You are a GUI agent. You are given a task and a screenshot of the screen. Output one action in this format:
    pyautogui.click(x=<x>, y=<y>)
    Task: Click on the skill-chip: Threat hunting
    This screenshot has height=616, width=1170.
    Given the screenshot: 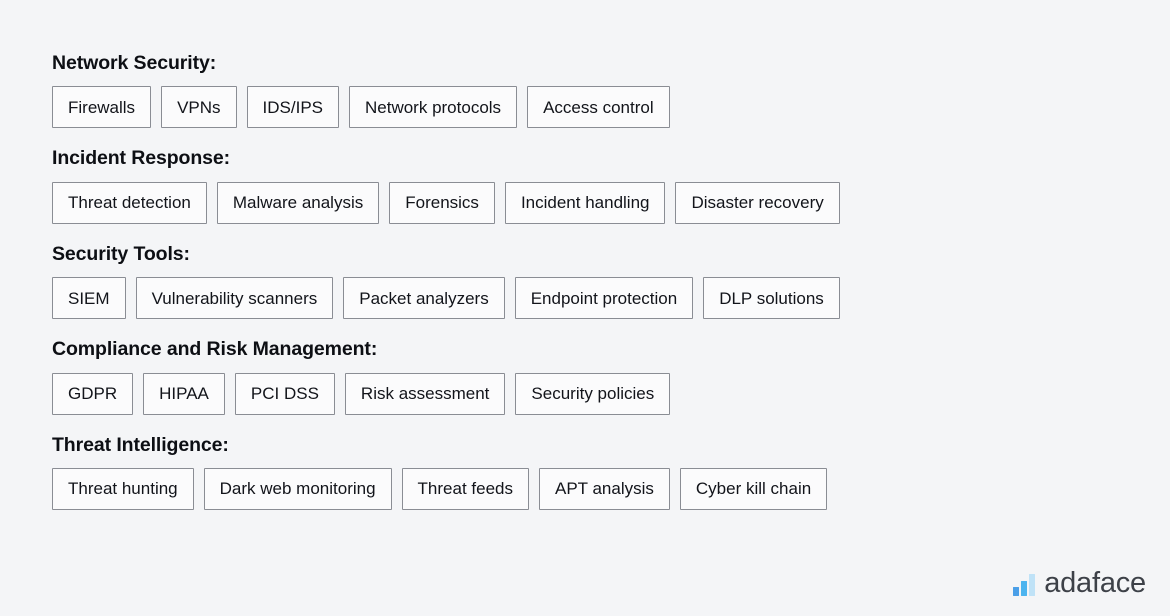 What is the action you would take?
    pyautogui.click(x=123, y=488)
    